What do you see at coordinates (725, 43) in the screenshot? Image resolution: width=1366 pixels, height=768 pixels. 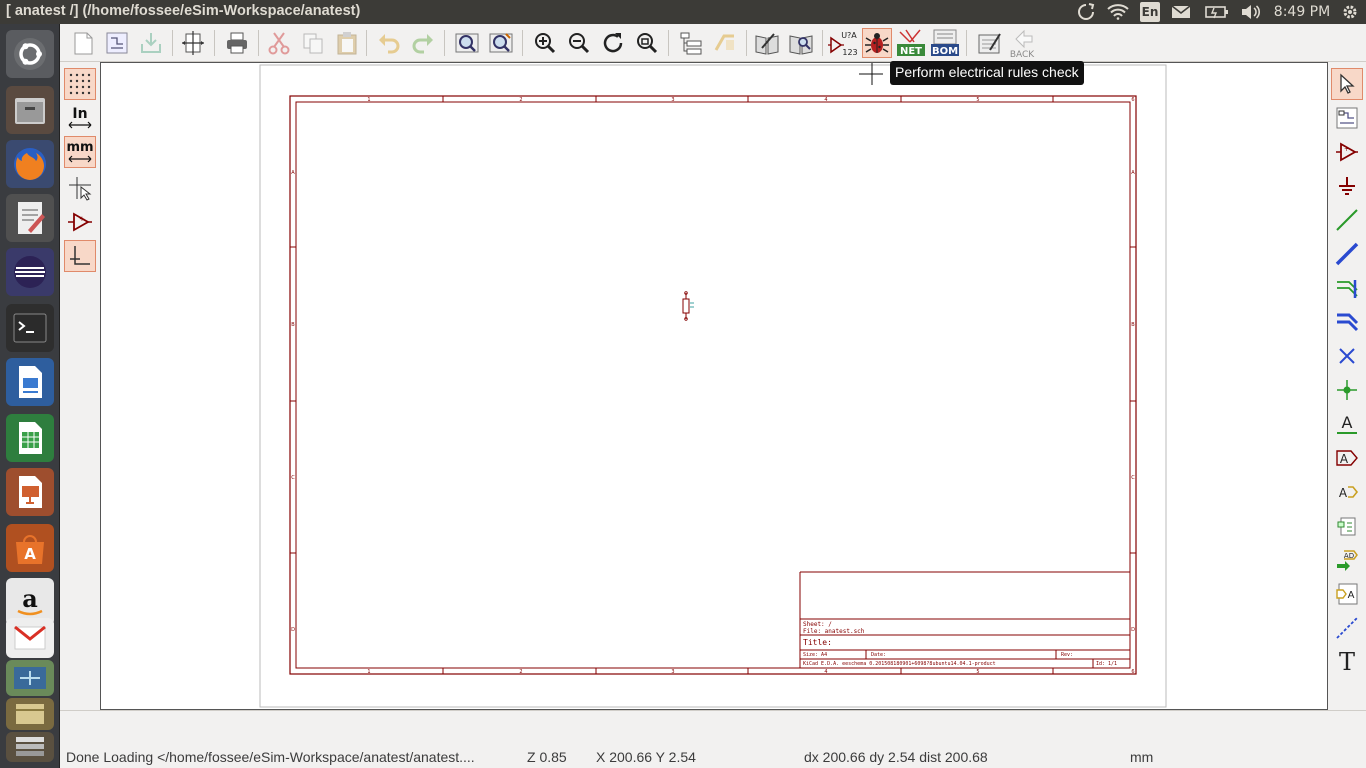 I see `leave-sheet-icon` at bounding box center [725, 43].